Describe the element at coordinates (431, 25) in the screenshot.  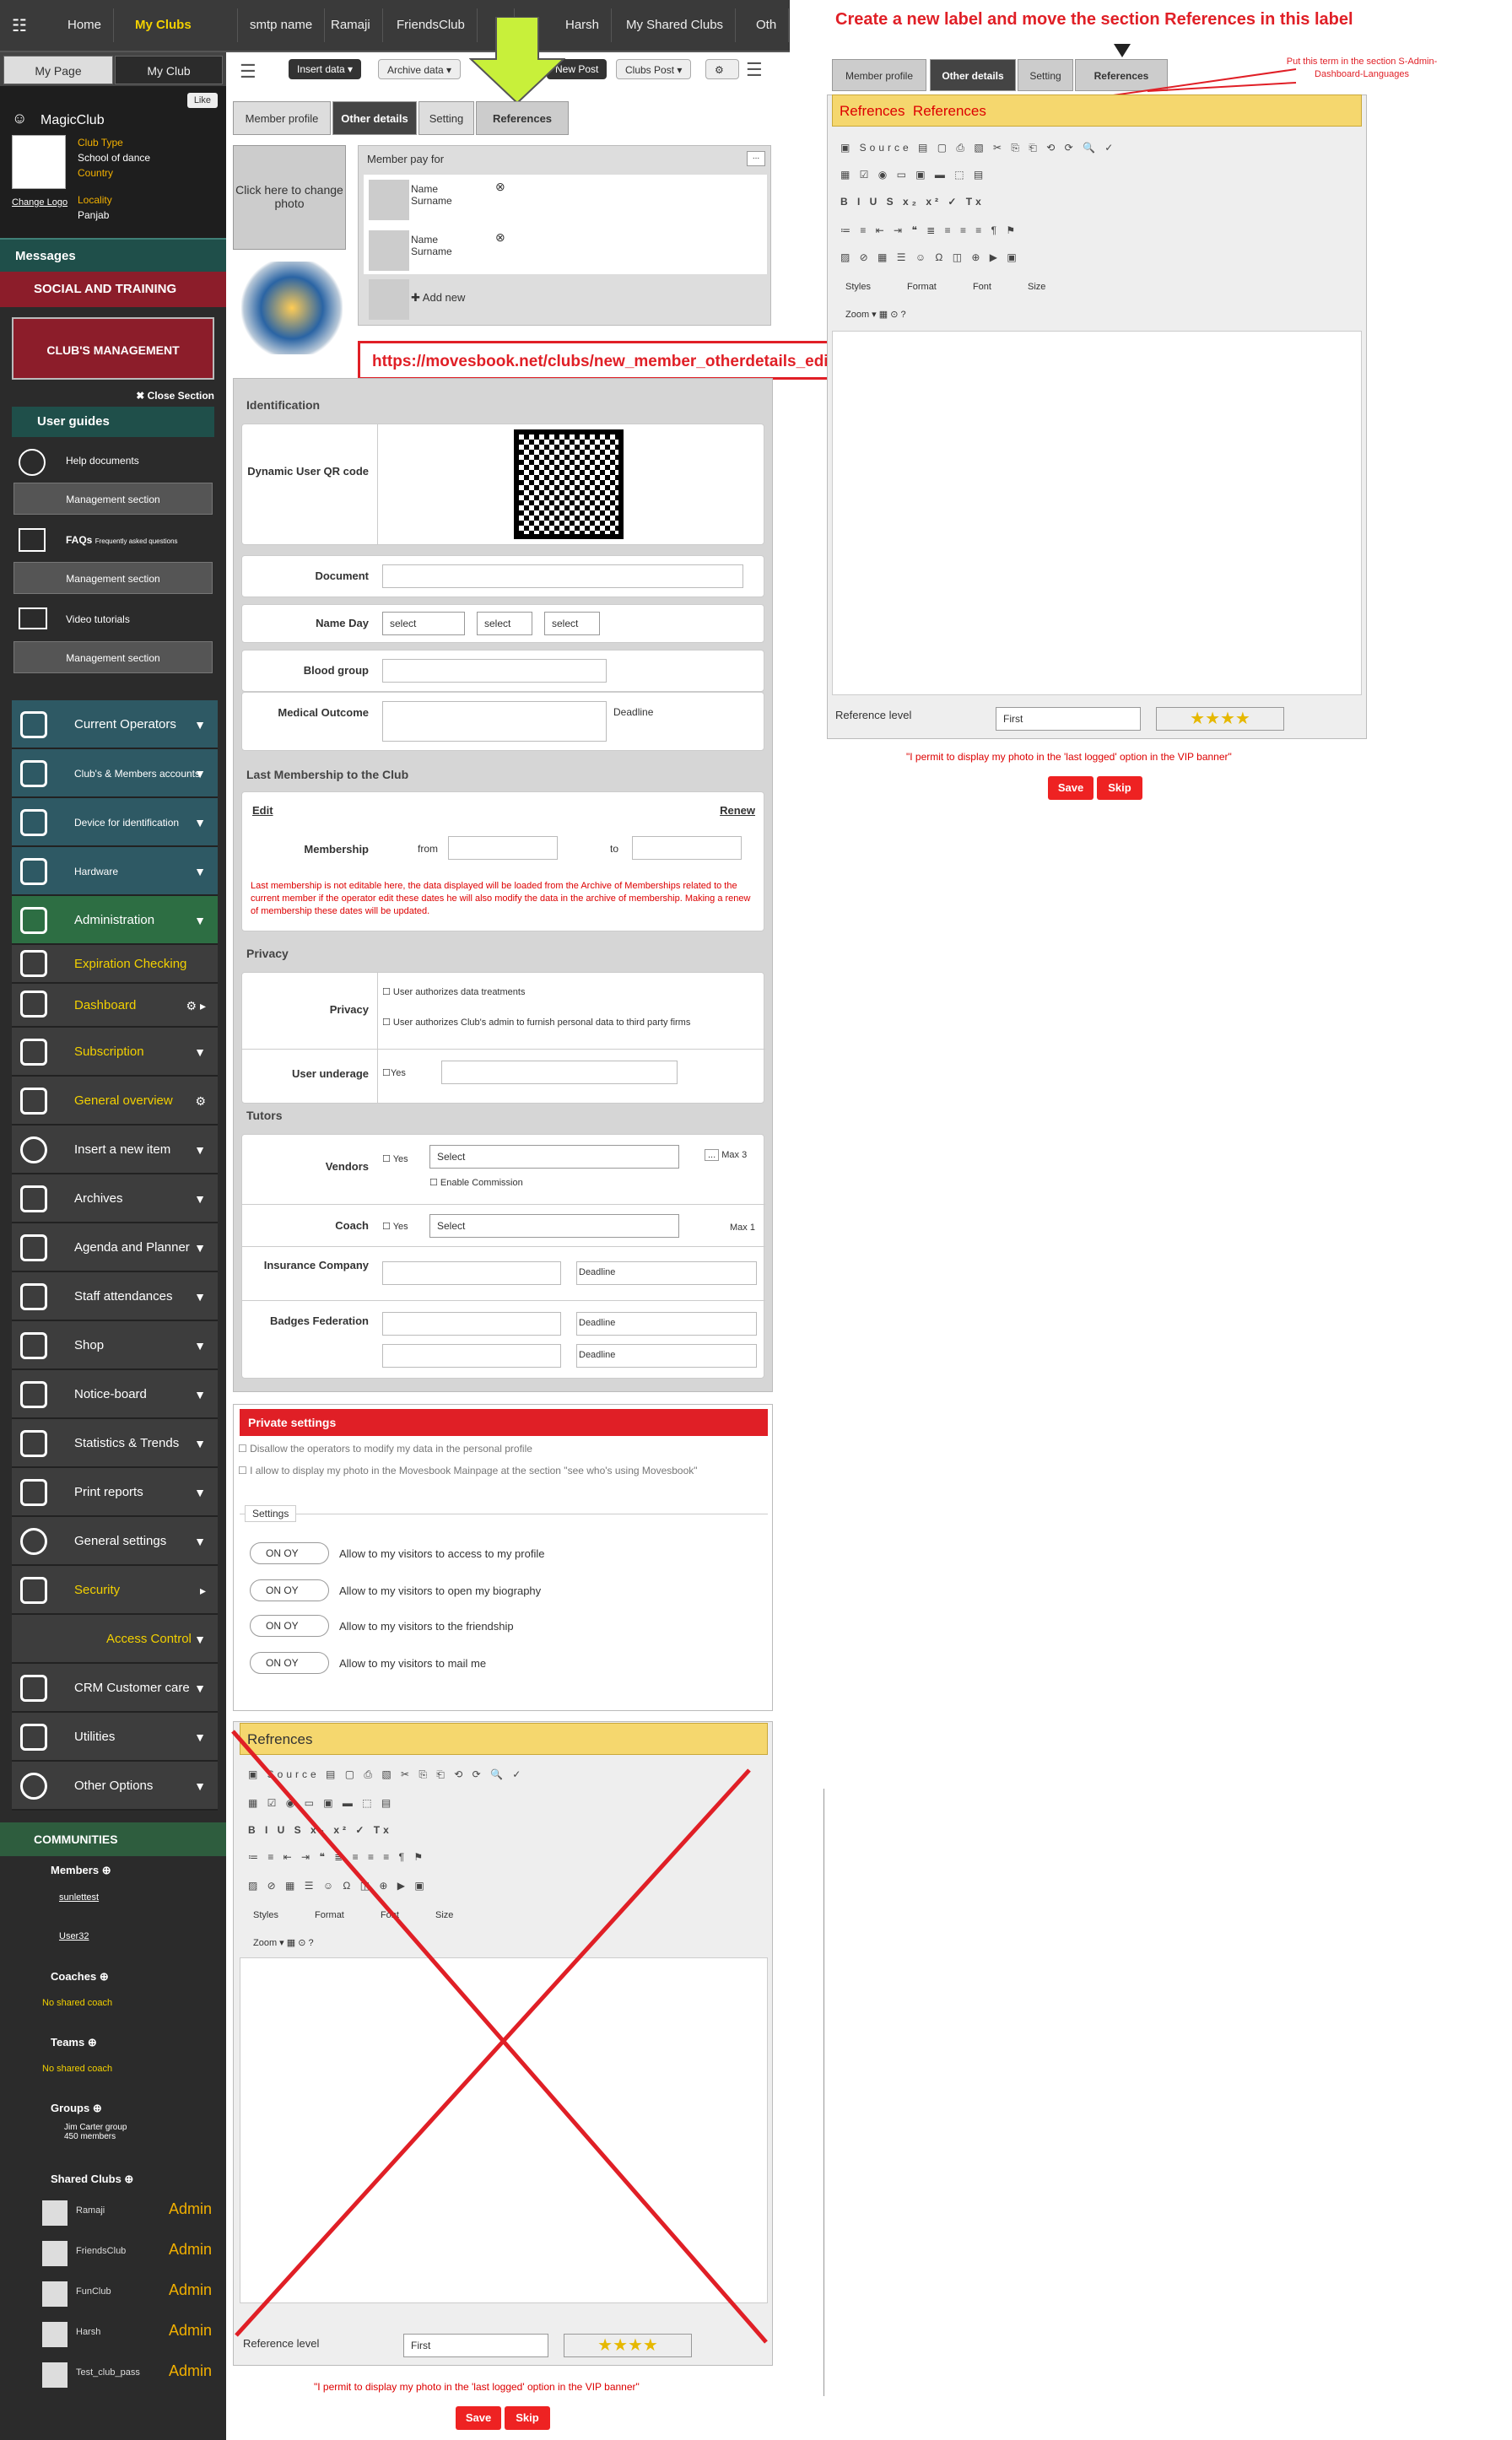
I see `nav-friendsclub: FriendsClub` at that location.